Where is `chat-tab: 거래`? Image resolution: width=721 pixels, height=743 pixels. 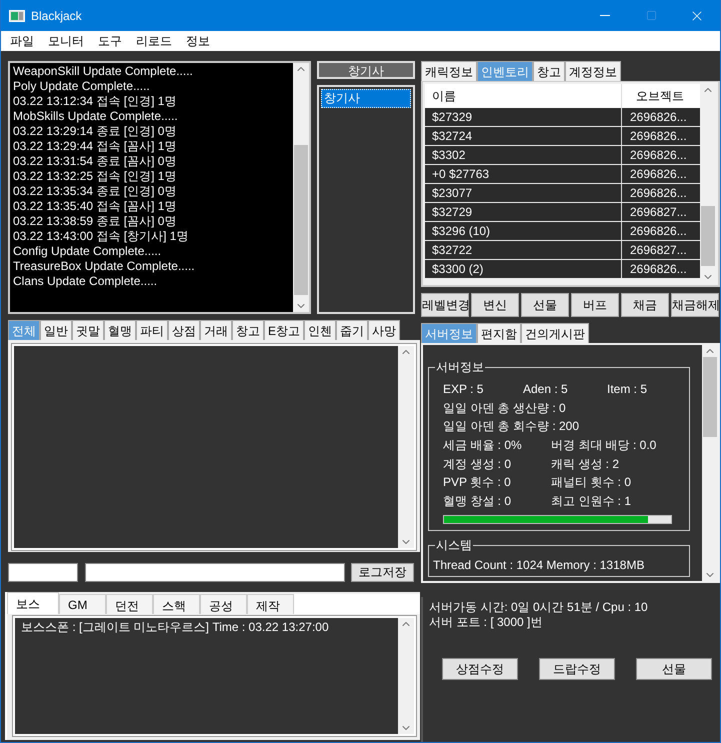 chat-tab: 거래 is located at coordinates (216, 330).